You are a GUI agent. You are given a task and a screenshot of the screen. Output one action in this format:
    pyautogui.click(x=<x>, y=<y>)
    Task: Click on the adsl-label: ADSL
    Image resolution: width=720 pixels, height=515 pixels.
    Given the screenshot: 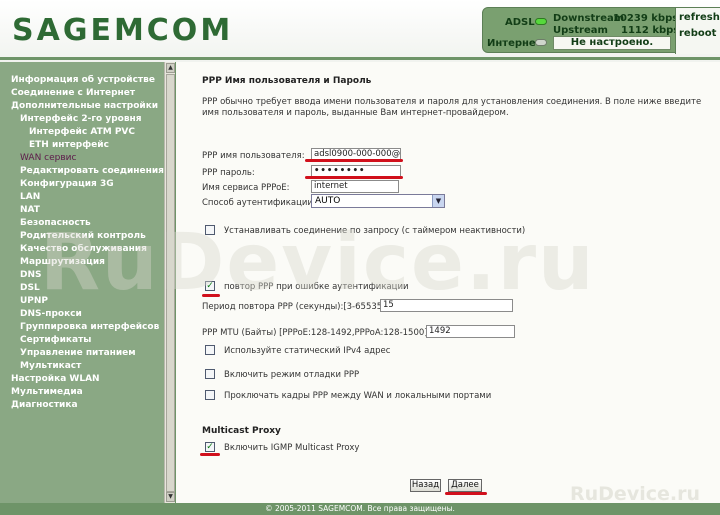 What is the action you would take?
    pyautogui.click(x=520, y=22)
    